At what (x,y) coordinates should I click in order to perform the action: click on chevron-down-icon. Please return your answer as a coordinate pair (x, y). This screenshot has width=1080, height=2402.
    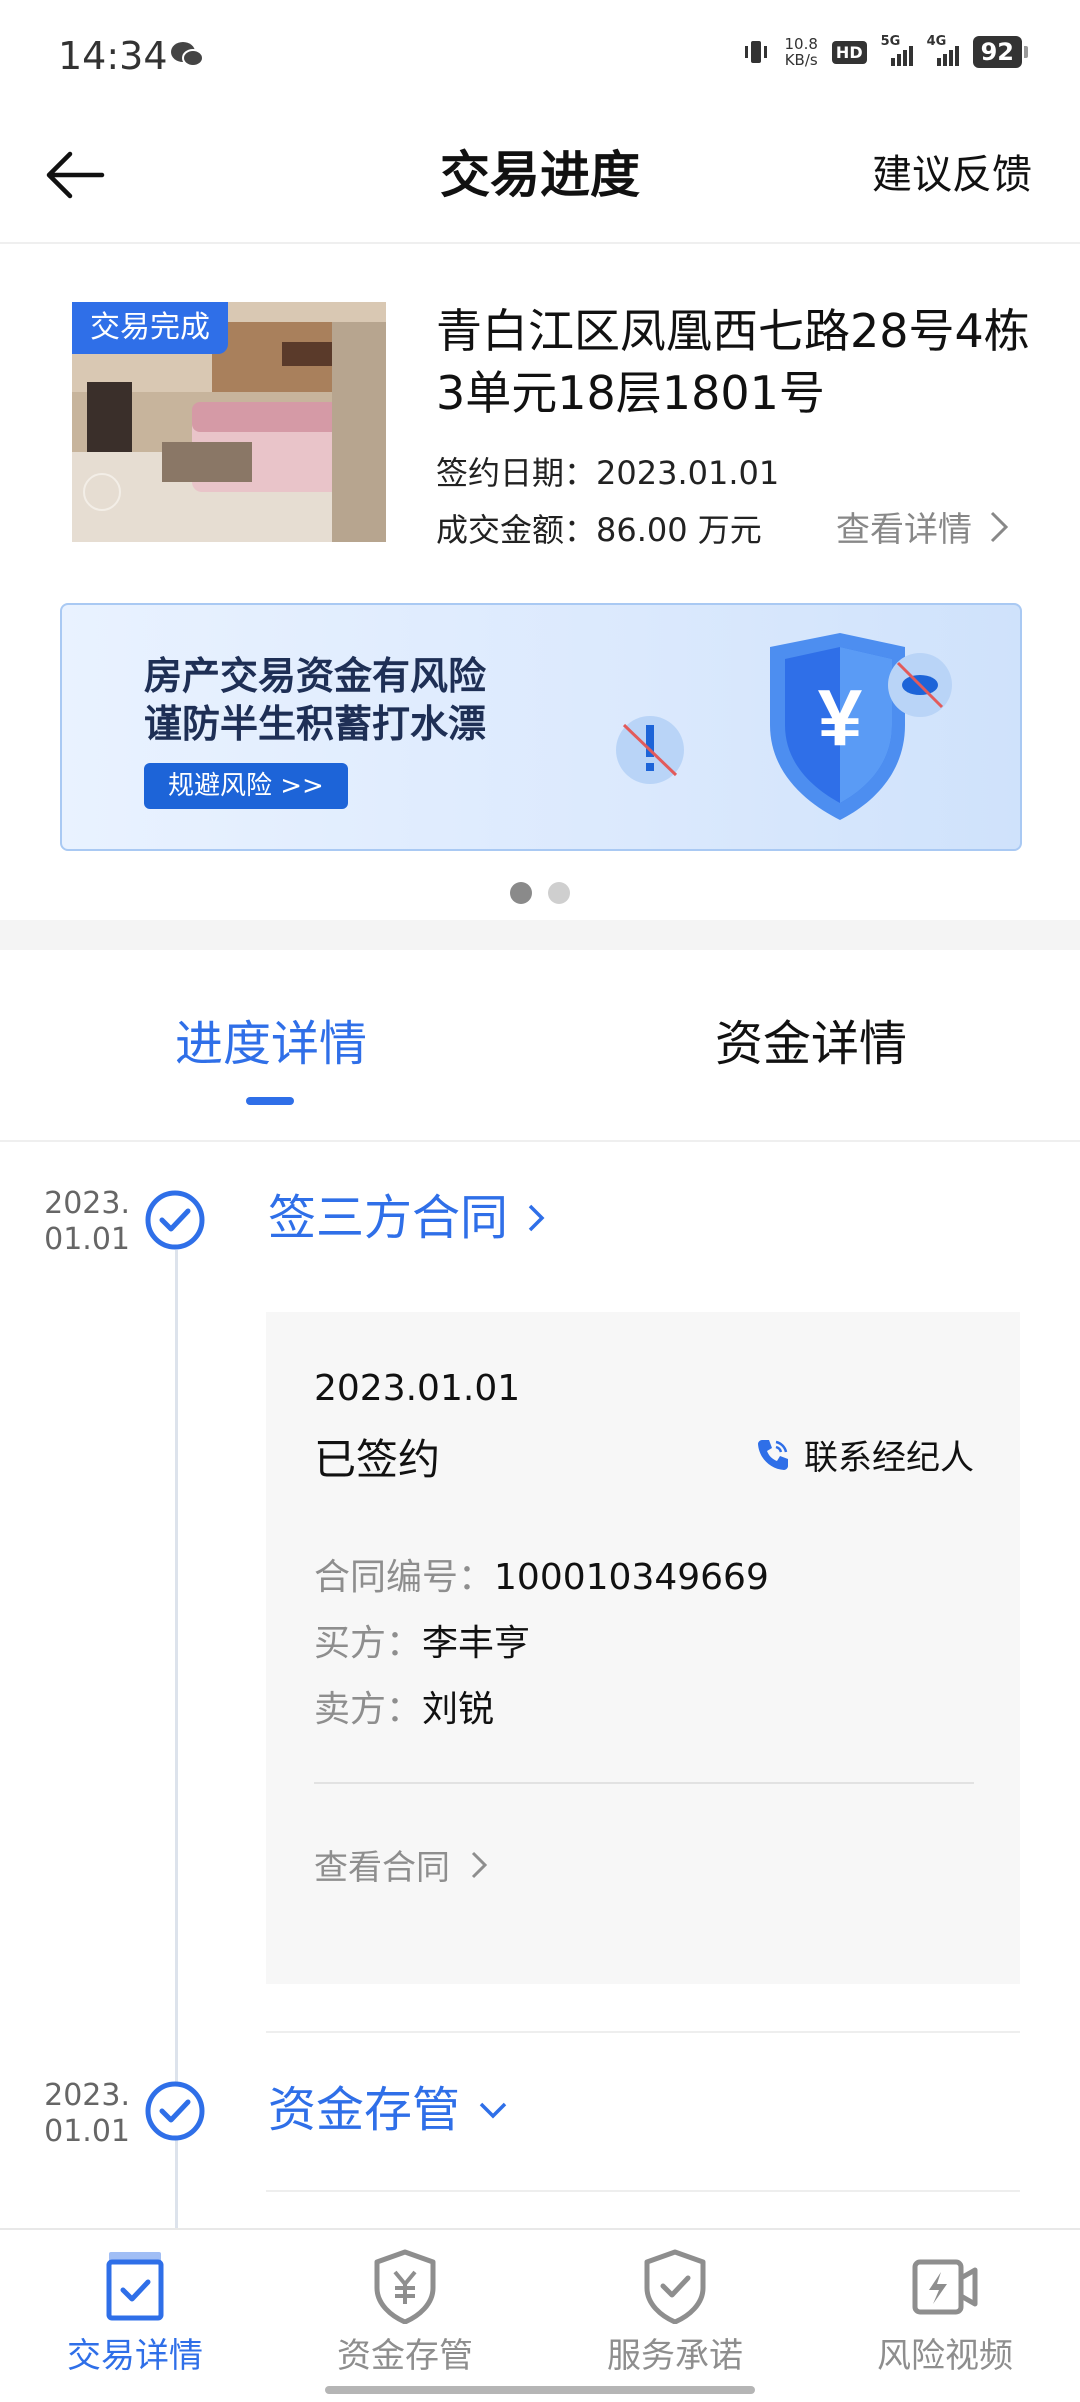
    Looking at the image, I should click on (493, 2110).